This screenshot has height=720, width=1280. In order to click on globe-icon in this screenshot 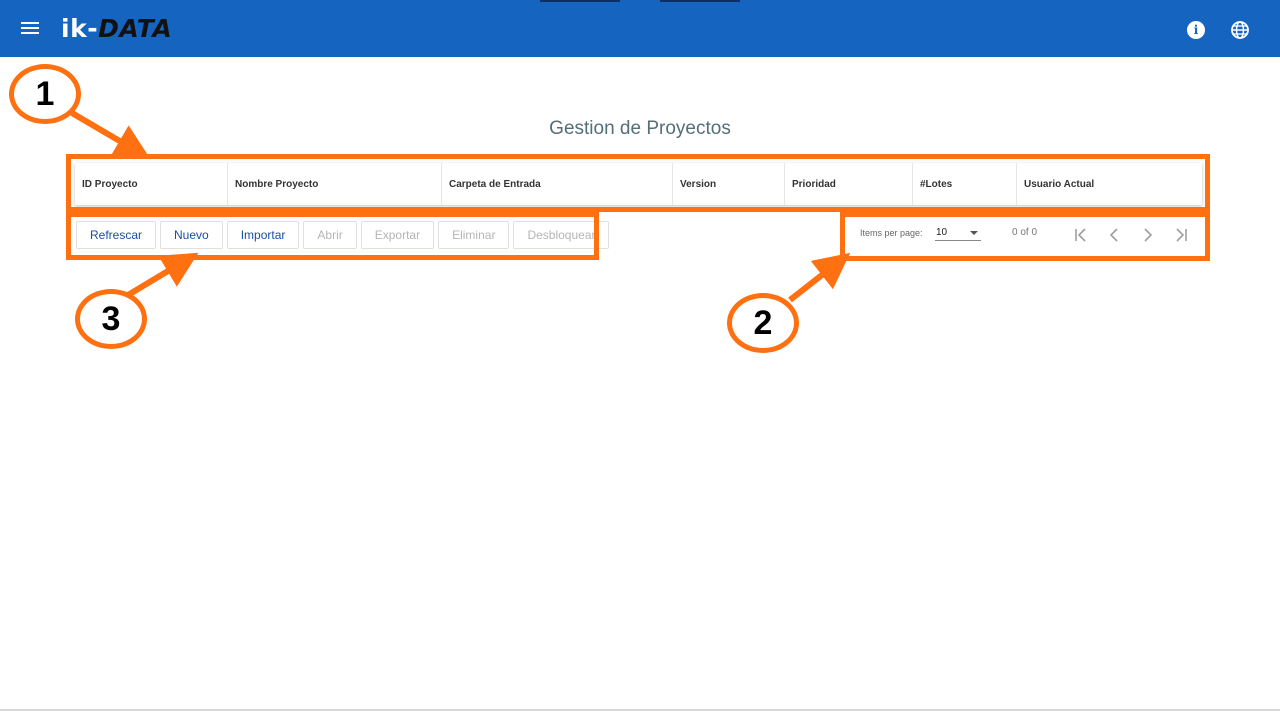, I will do `click(1240, 30)`.